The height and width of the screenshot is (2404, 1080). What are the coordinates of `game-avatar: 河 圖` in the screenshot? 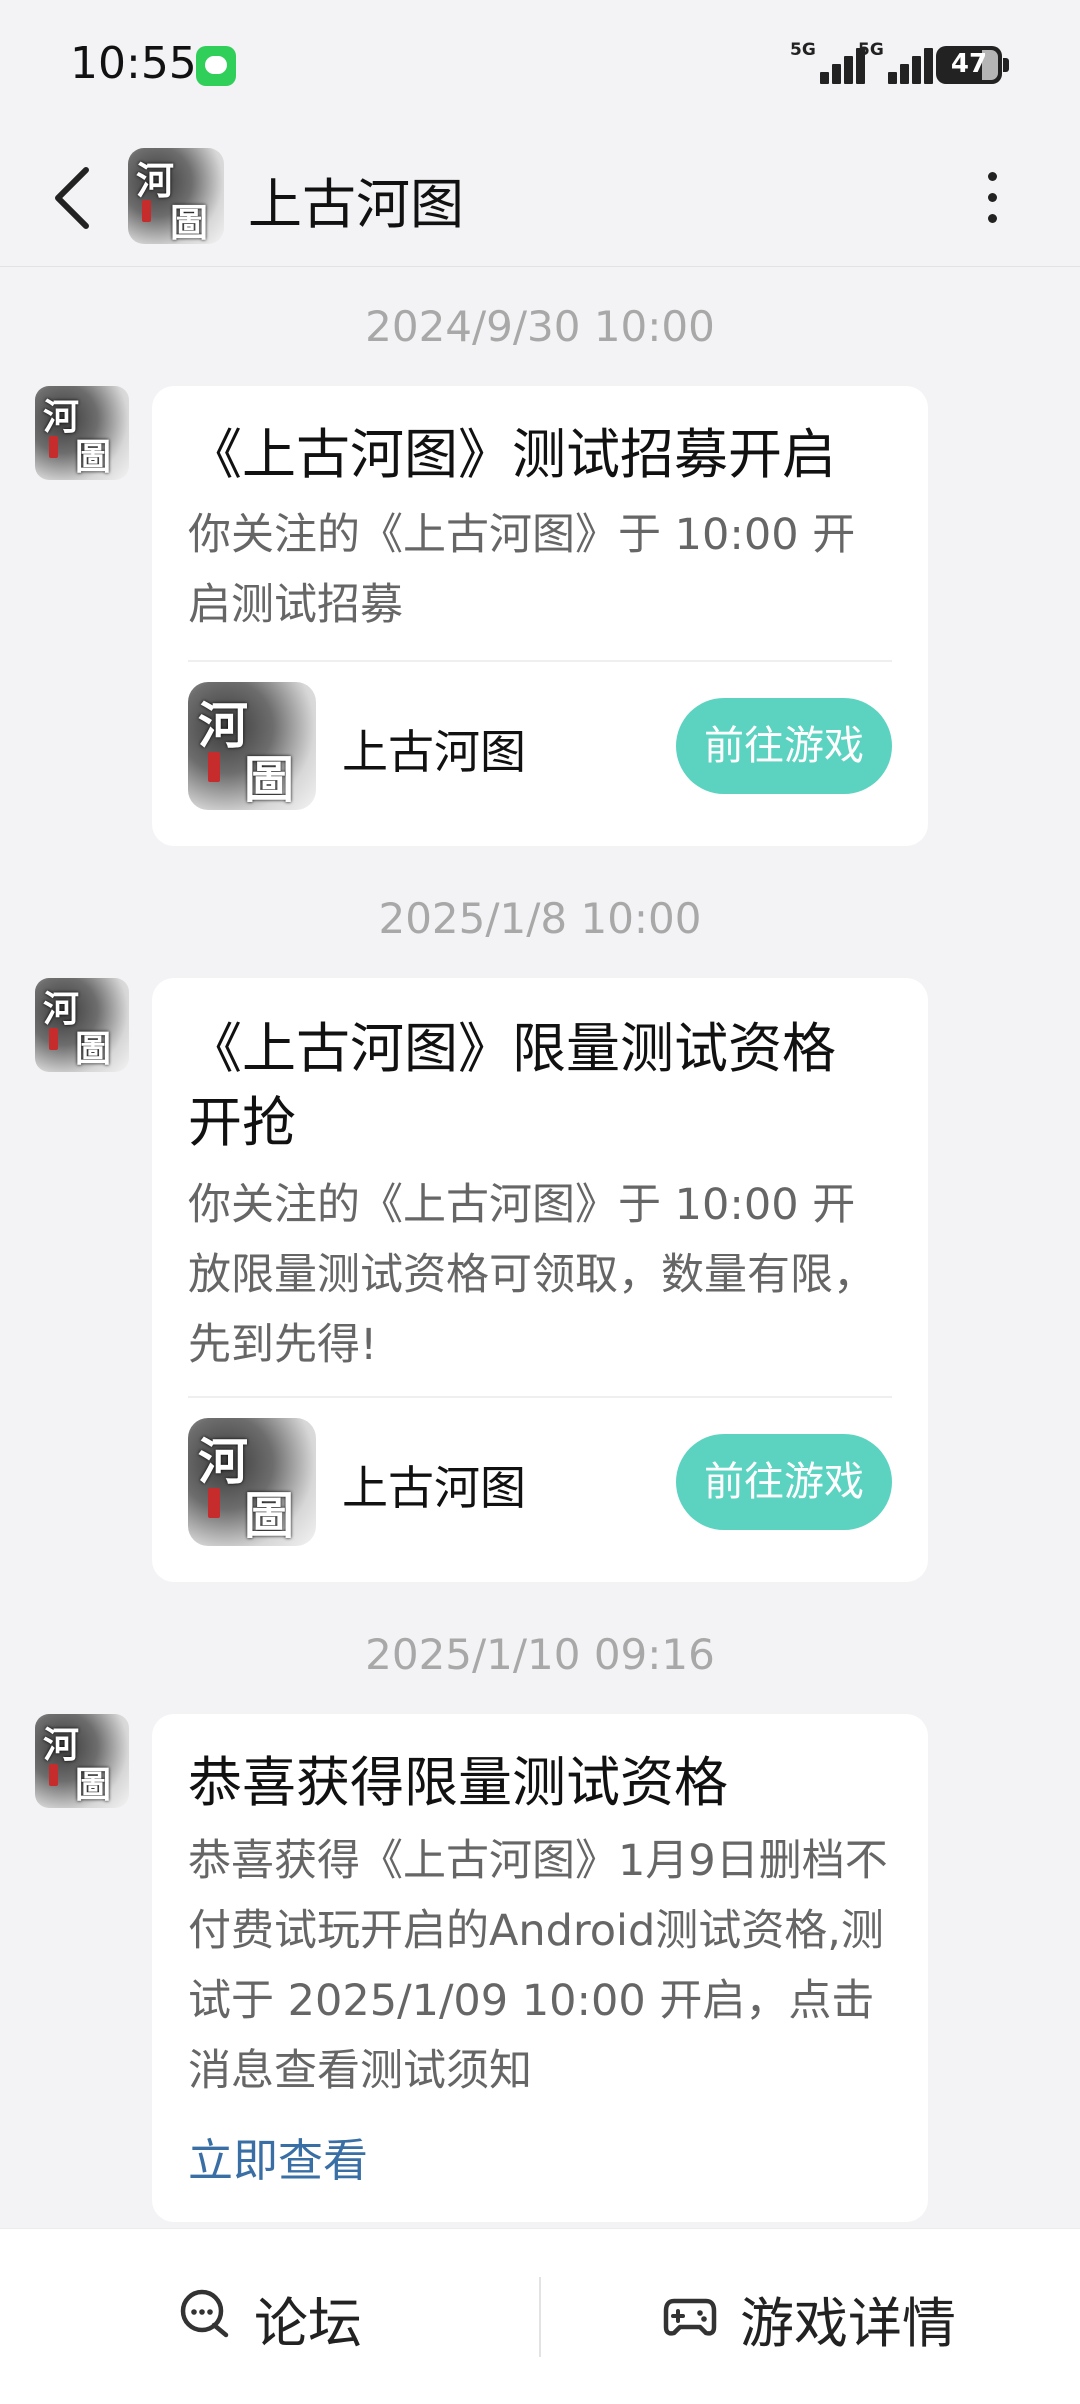 It's located at (176, 196).